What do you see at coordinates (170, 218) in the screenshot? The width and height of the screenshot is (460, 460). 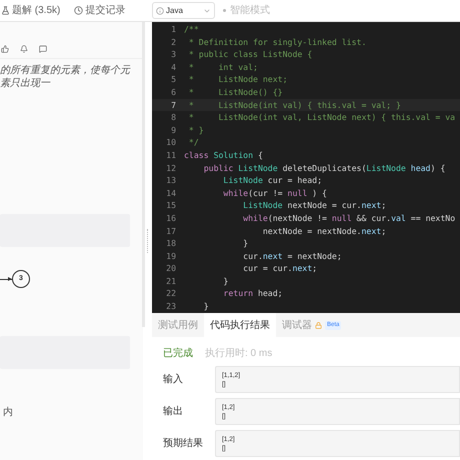 I see `line-number: 16` at bounding box center [170, 218].